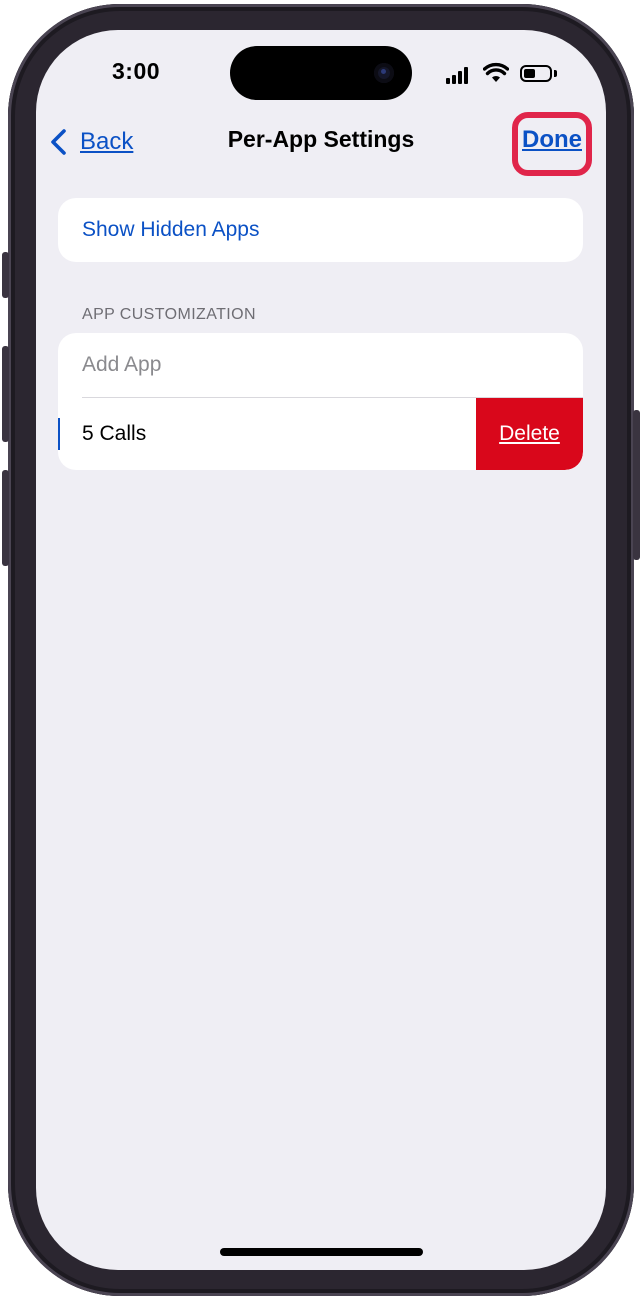  What do you see at coordinates (5, 275) in the screenshot?
I see `action-button` at bounding box center [5, 275].